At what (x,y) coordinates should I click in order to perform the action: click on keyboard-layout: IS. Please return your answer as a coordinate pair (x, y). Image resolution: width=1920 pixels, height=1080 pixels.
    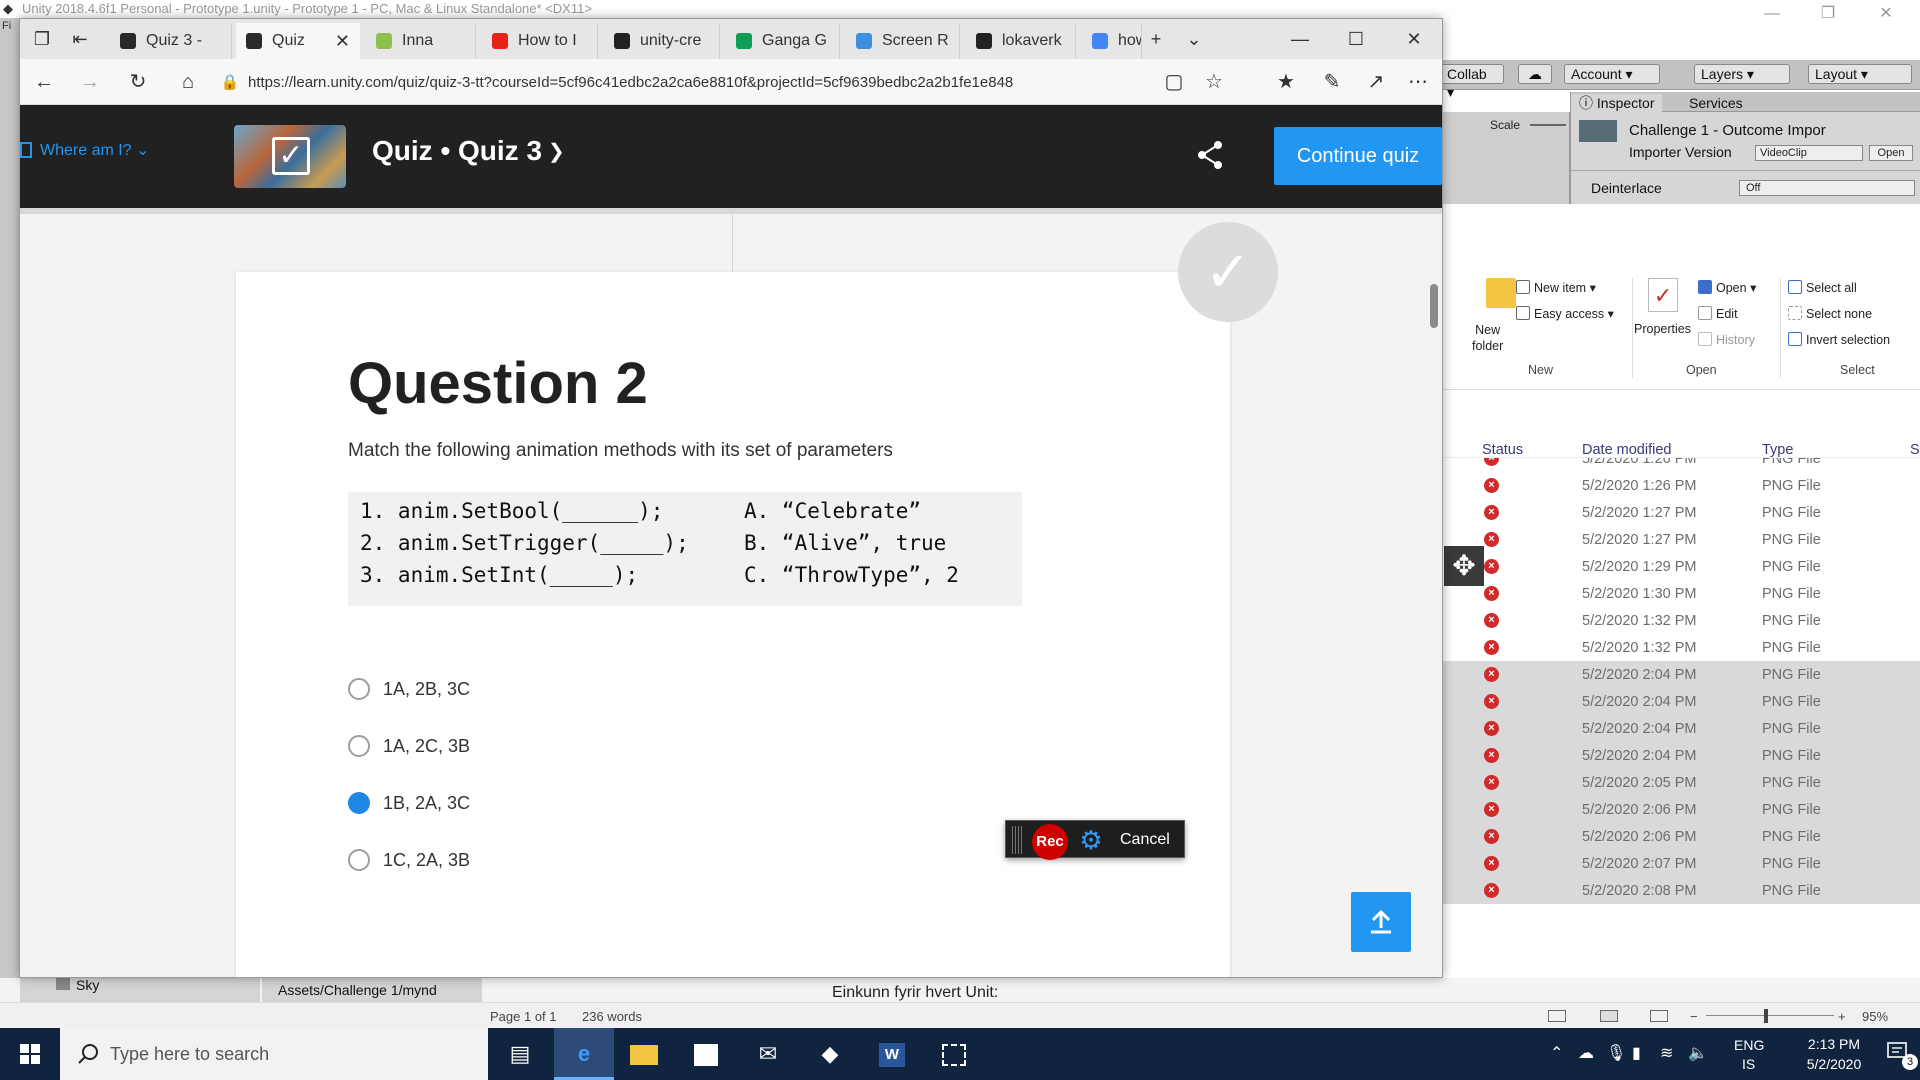
    Looking at the image, I should click on (1748, 1064).